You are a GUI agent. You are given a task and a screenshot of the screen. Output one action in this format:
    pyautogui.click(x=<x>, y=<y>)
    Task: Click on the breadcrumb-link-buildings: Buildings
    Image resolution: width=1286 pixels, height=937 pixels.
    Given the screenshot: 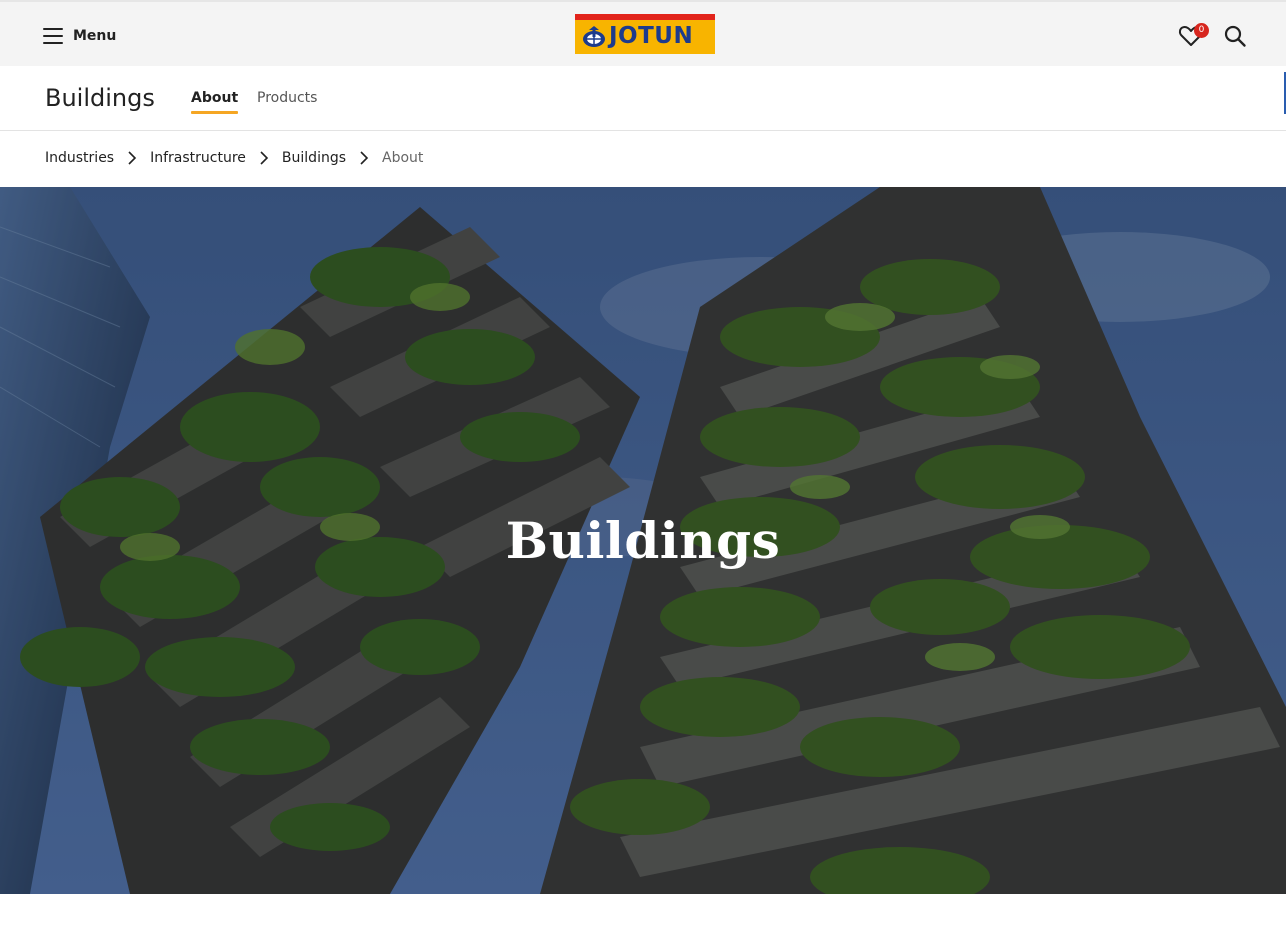 What is the action you would take?
    pyautogui.click(x=314, y=158)
    